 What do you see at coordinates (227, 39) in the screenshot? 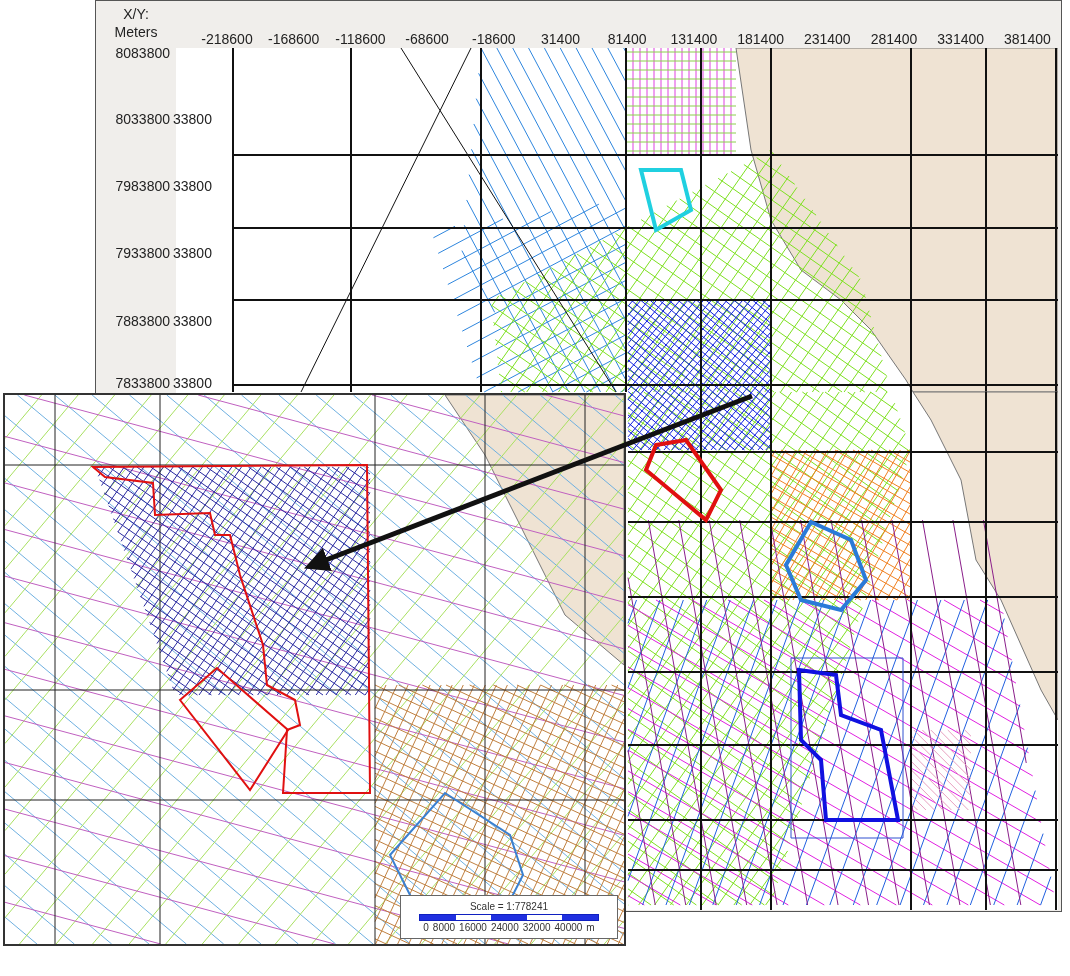
I see `x-axis-label: -218600` at bounding box center [227, 39].